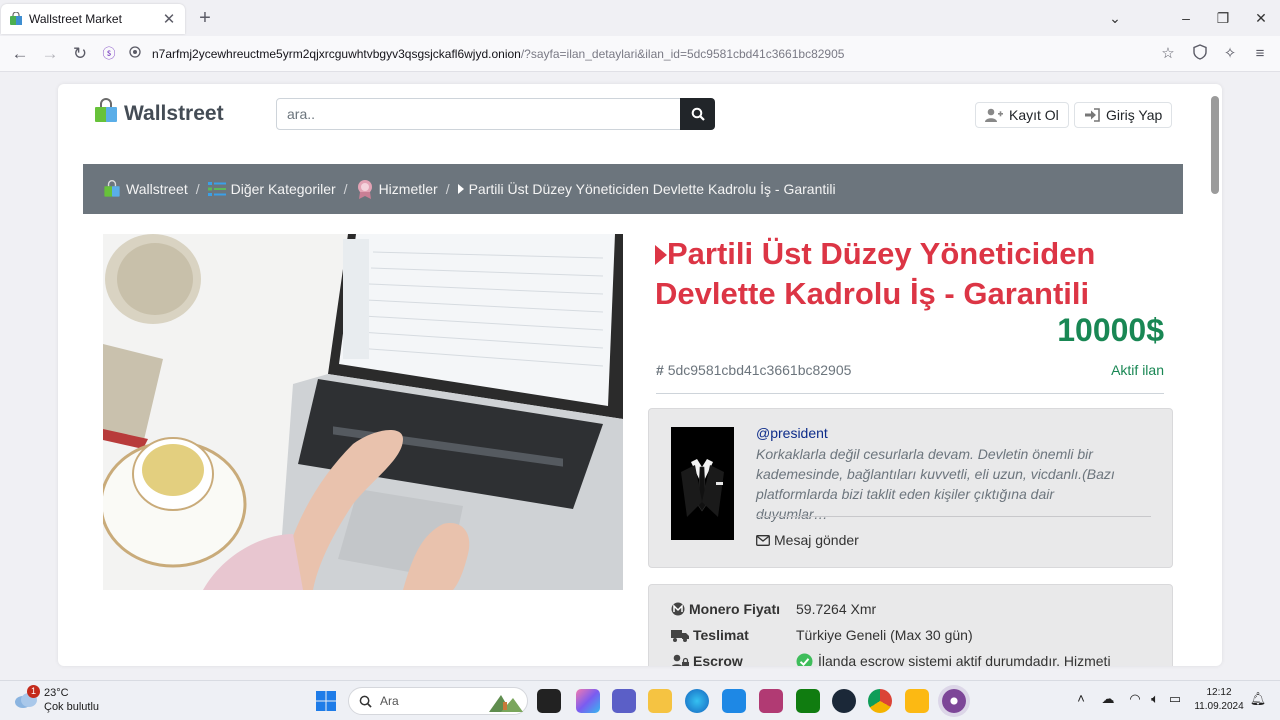 The height and width of the screenshot is (720, 1280). Describe the element at coordinates (1258, 699) in the screenshot. I see `notification-bell-icon: 🔔︎` at that location.